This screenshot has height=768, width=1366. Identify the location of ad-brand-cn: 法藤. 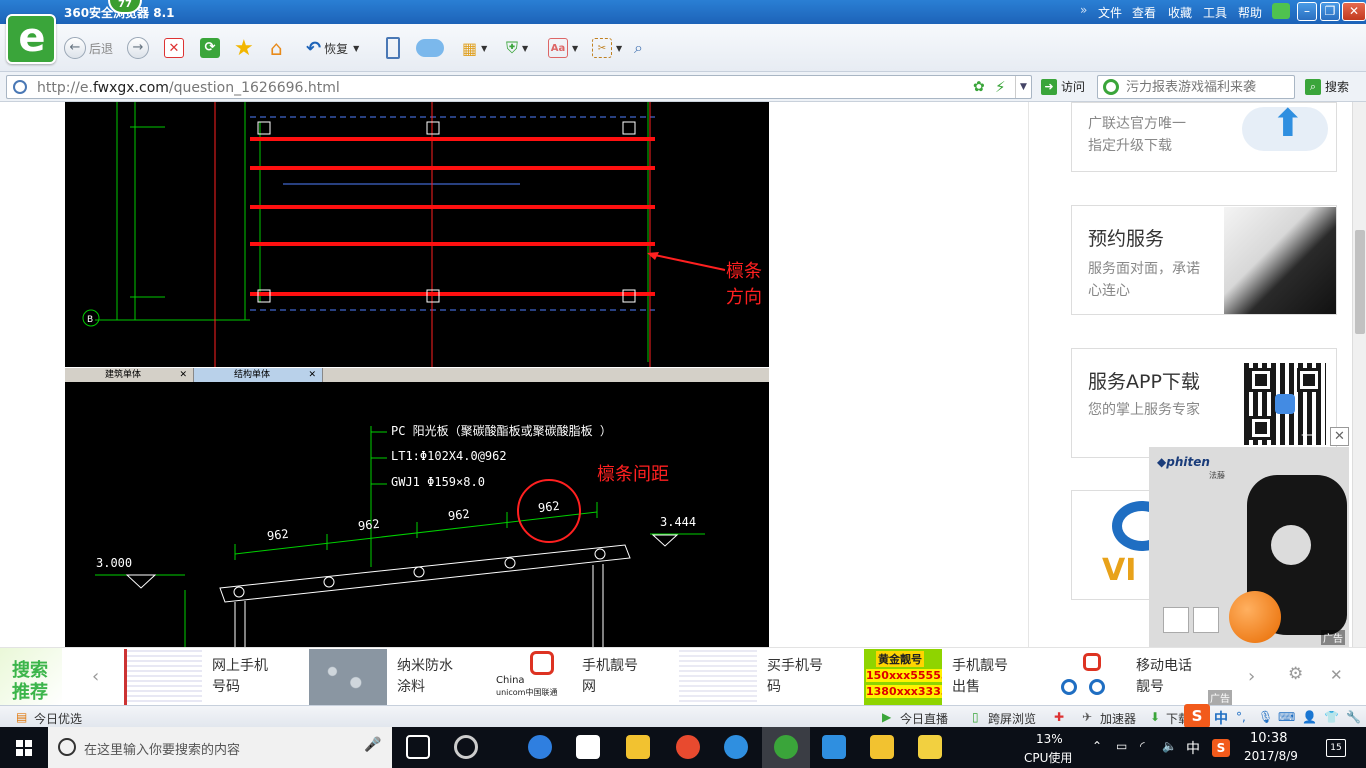
(1217, 475).